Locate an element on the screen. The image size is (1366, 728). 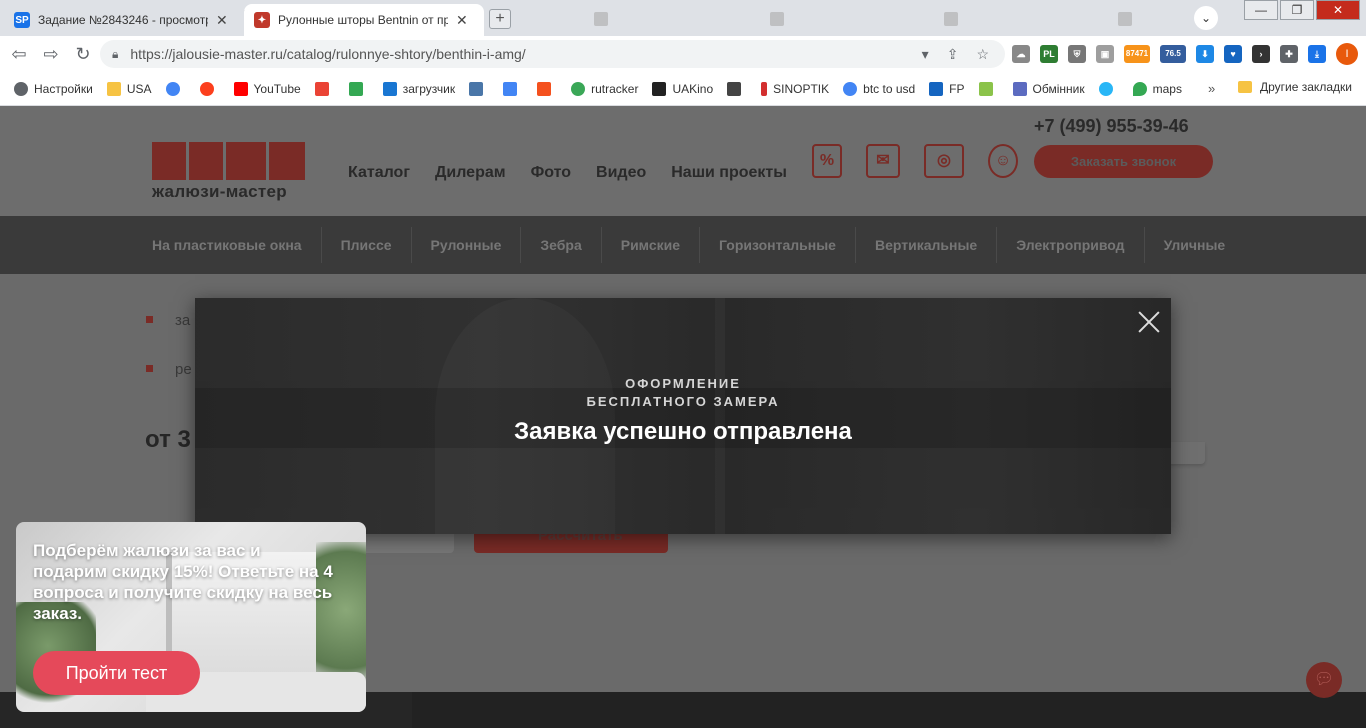
new-tab-button: + is located at coordinates (500, 19).